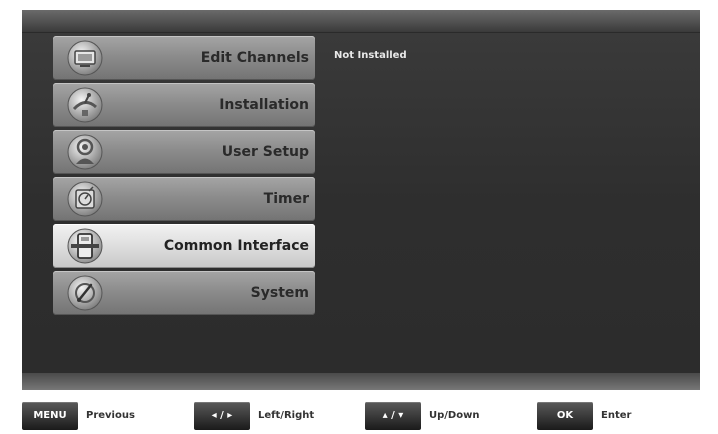 This screenshot has height=434, width=718. I want to click on menu-key-button: MENU, so click(50, 416).